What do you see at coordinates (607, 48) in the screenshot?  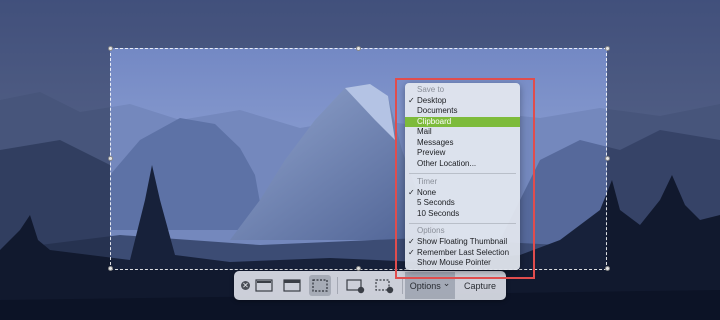 I see `resize-handle-top-right` at bounding box center [607, 48].